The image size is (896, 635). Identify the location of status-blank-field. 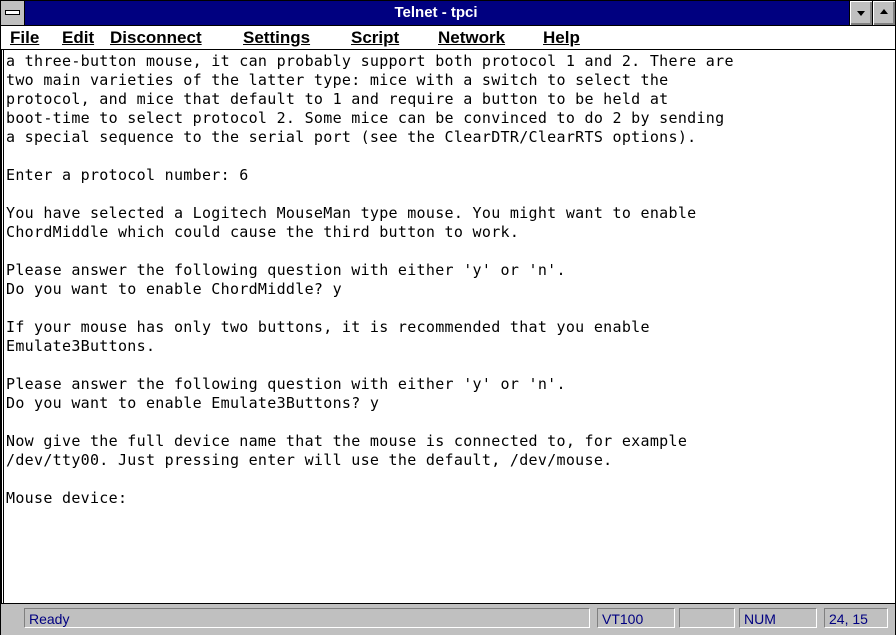
(707, 618).